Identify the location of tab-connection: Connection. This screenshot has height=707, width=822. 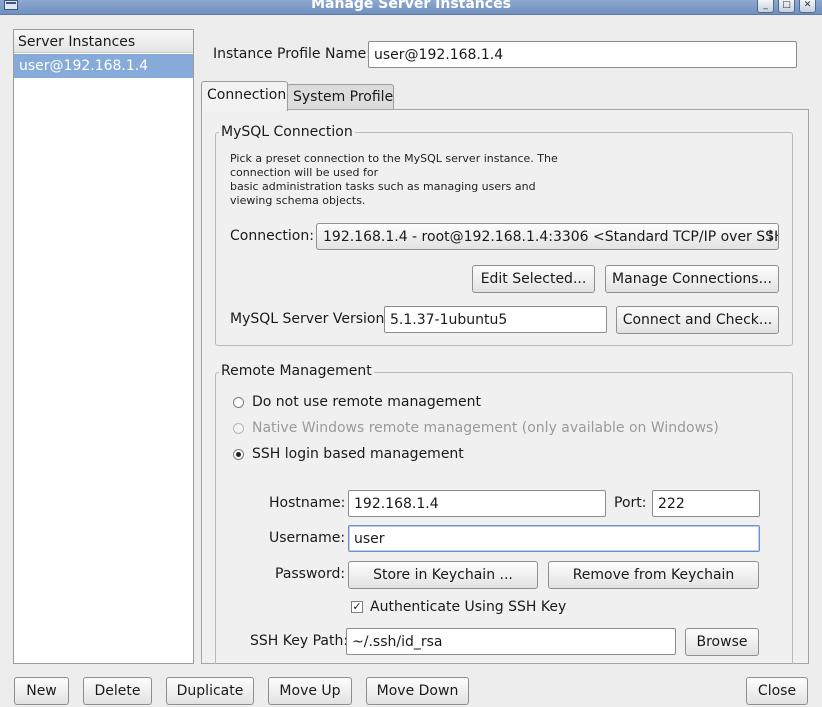
(244, 96).